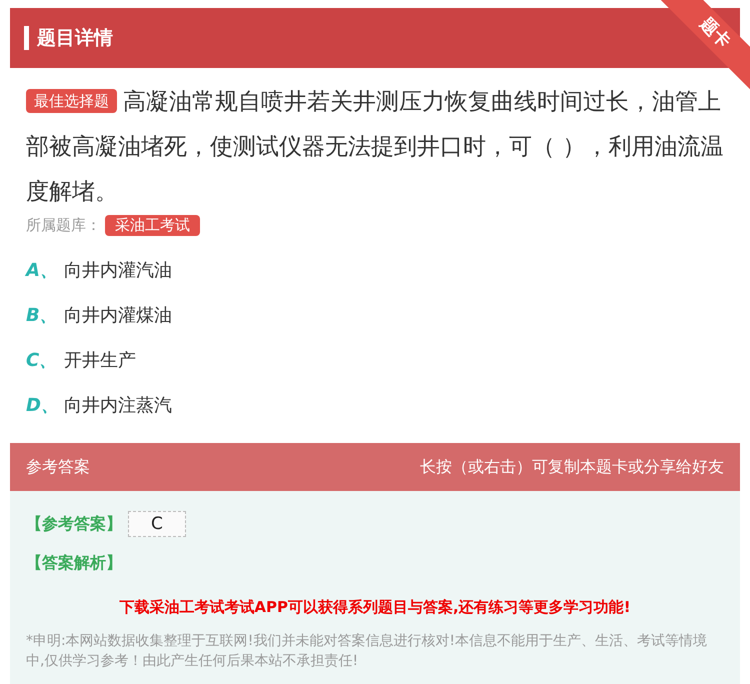  Describe the element at coordinates (572, 467) in the screenshot. I see `share-hint: 长按（或右击）可复制本题卡或分享给好友` at that location.